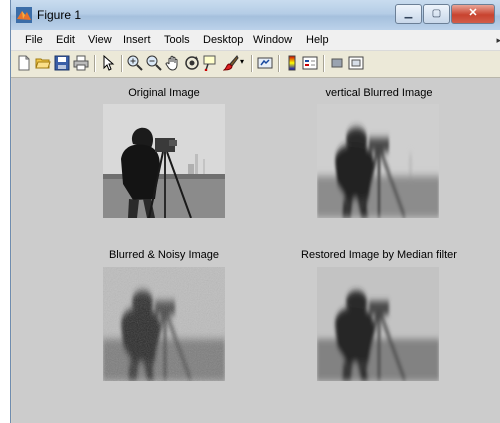 This screenshot has width=500, height=423. What do you see at coordinates (337, 63) in the screenshot?
I see `hide-plot-tools-icon` at bounding box center [337, 63].